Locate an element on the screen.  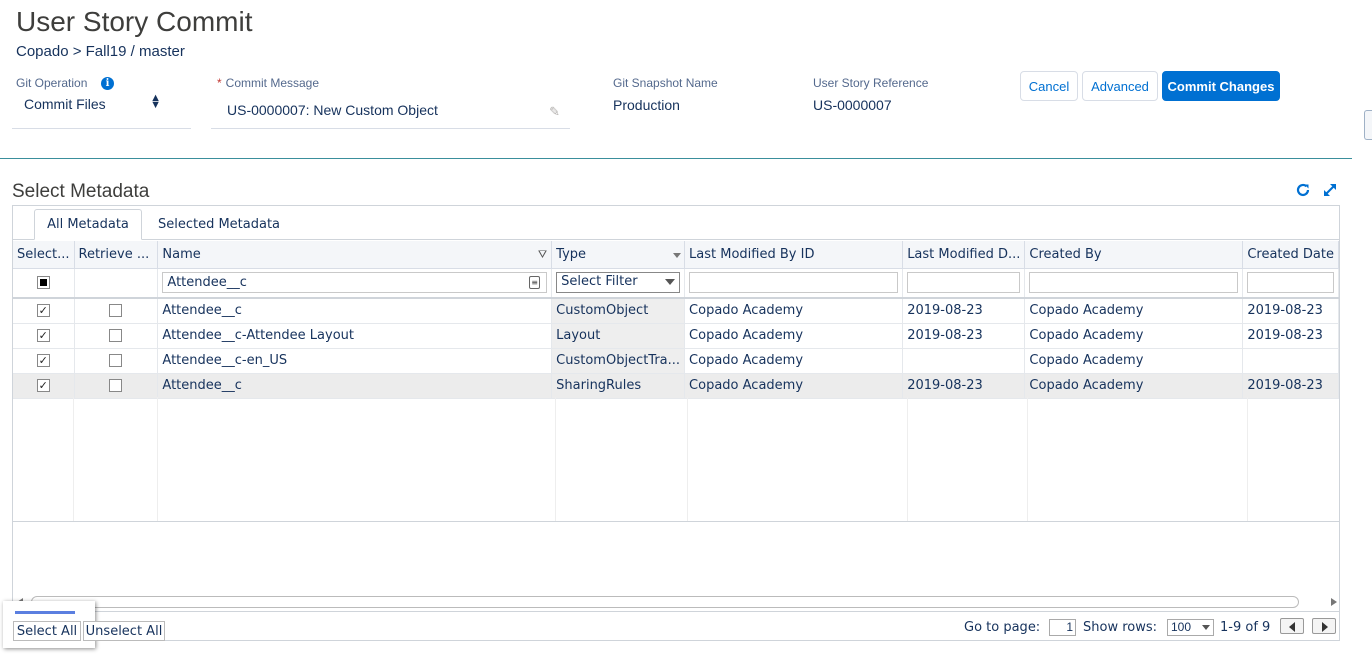
filter-modified-date-cell is located at coordinates (964, 283).